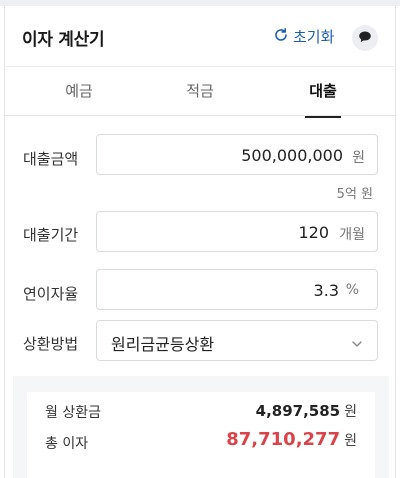  Describe the element at coordinates (314, 37) in the screenshot. I see `reset-label: 초기화` at that location.